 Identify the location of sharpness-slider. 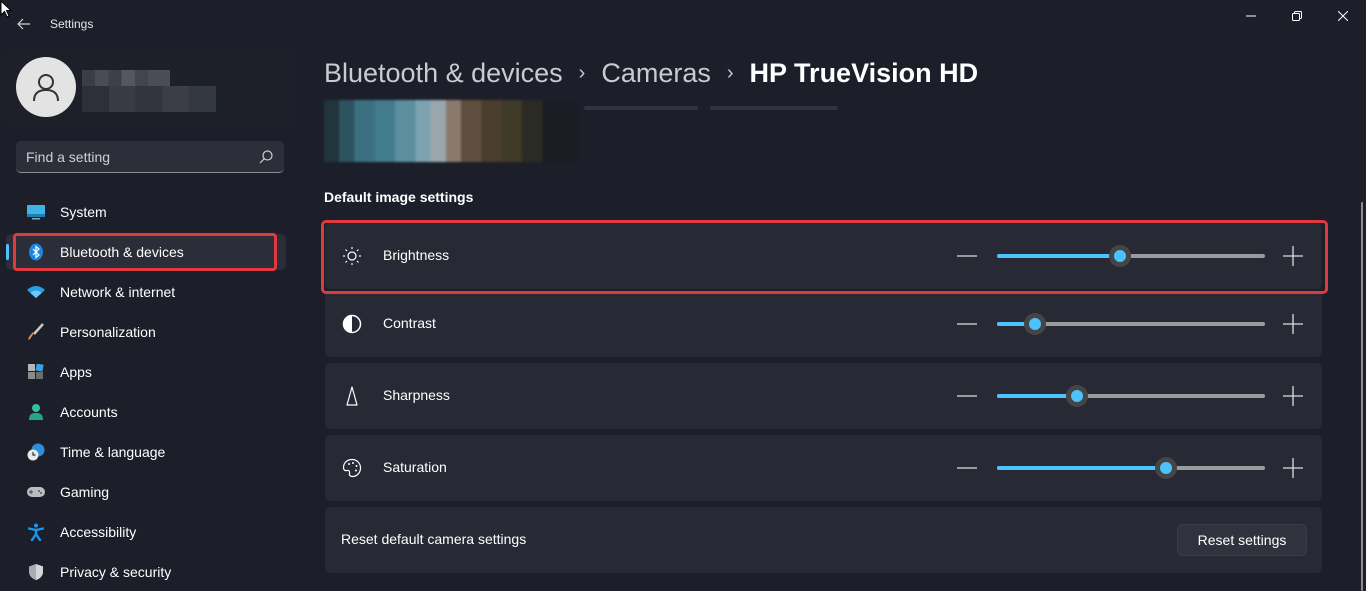
(1131, 396).